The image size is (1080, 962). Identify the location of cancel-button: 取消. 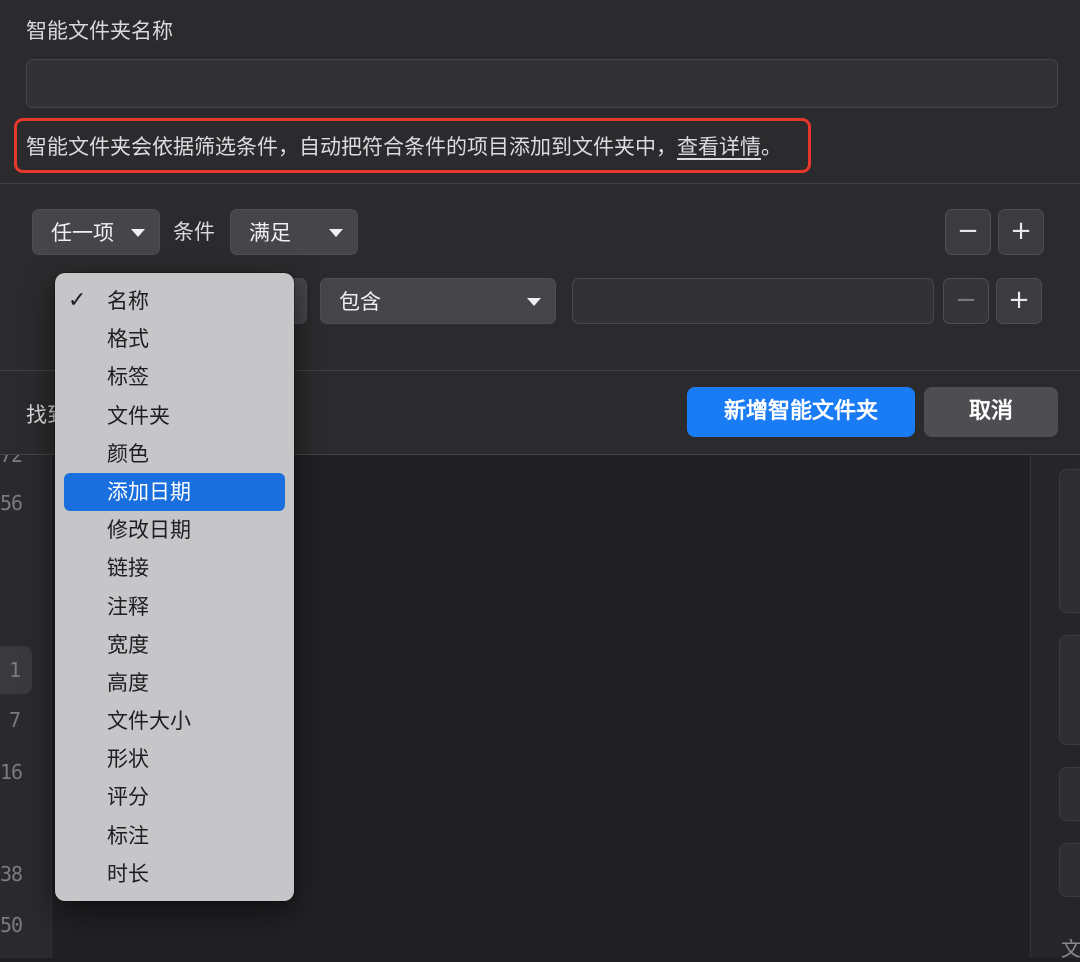
(991, 412).